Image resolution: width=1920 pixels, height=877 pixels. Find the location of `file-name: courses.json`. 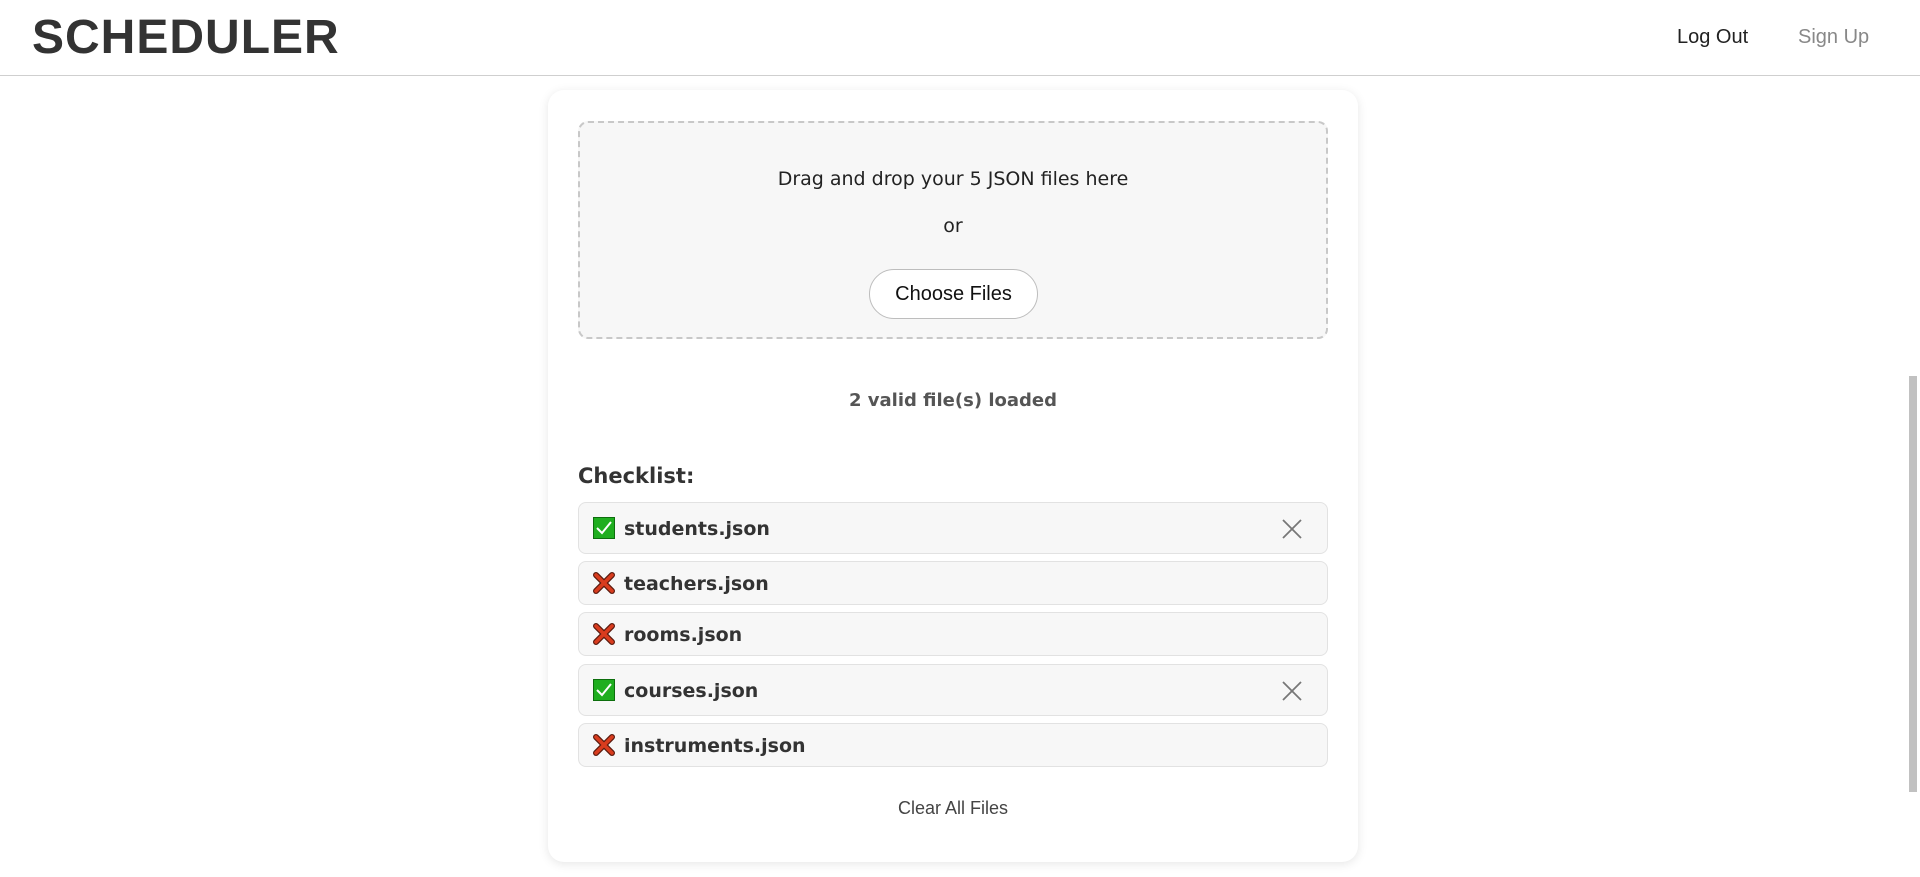

file-name: courses.json is located at coordinates (691, 691).